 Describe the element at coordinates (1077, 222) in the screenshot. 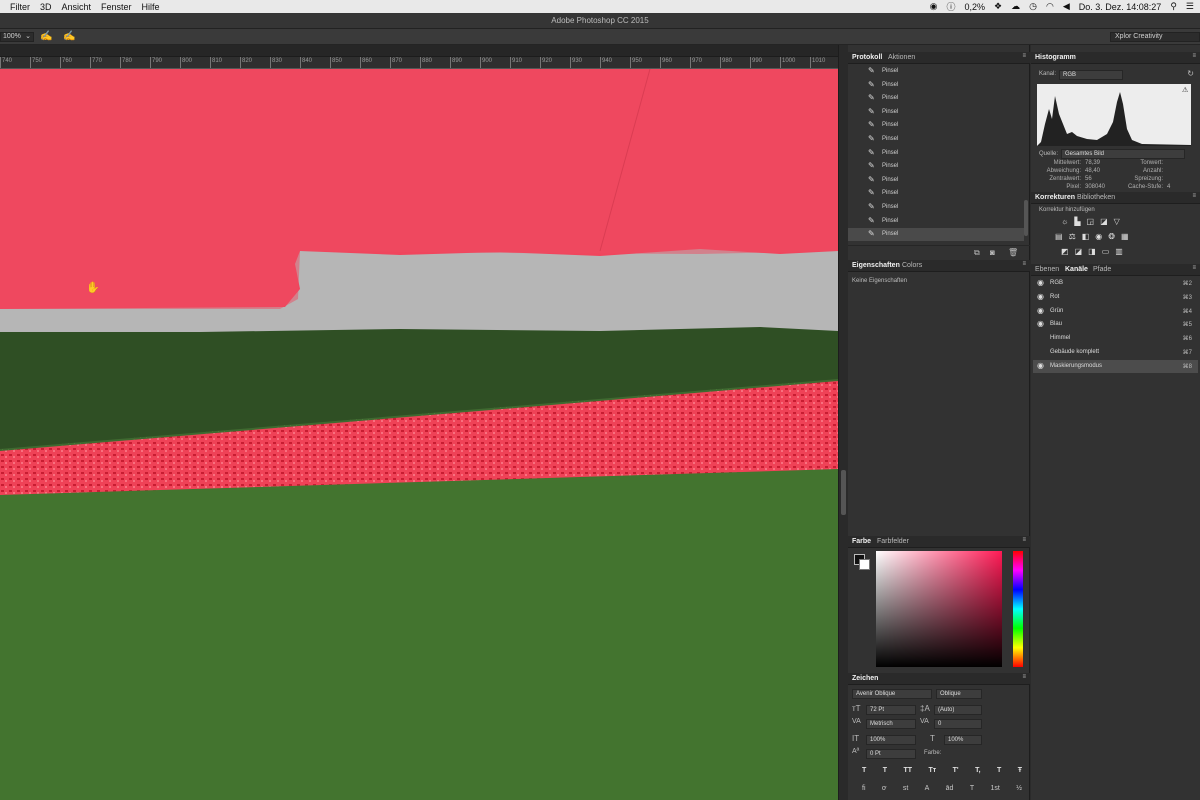

I see `levels-icon: ▙` at that location.